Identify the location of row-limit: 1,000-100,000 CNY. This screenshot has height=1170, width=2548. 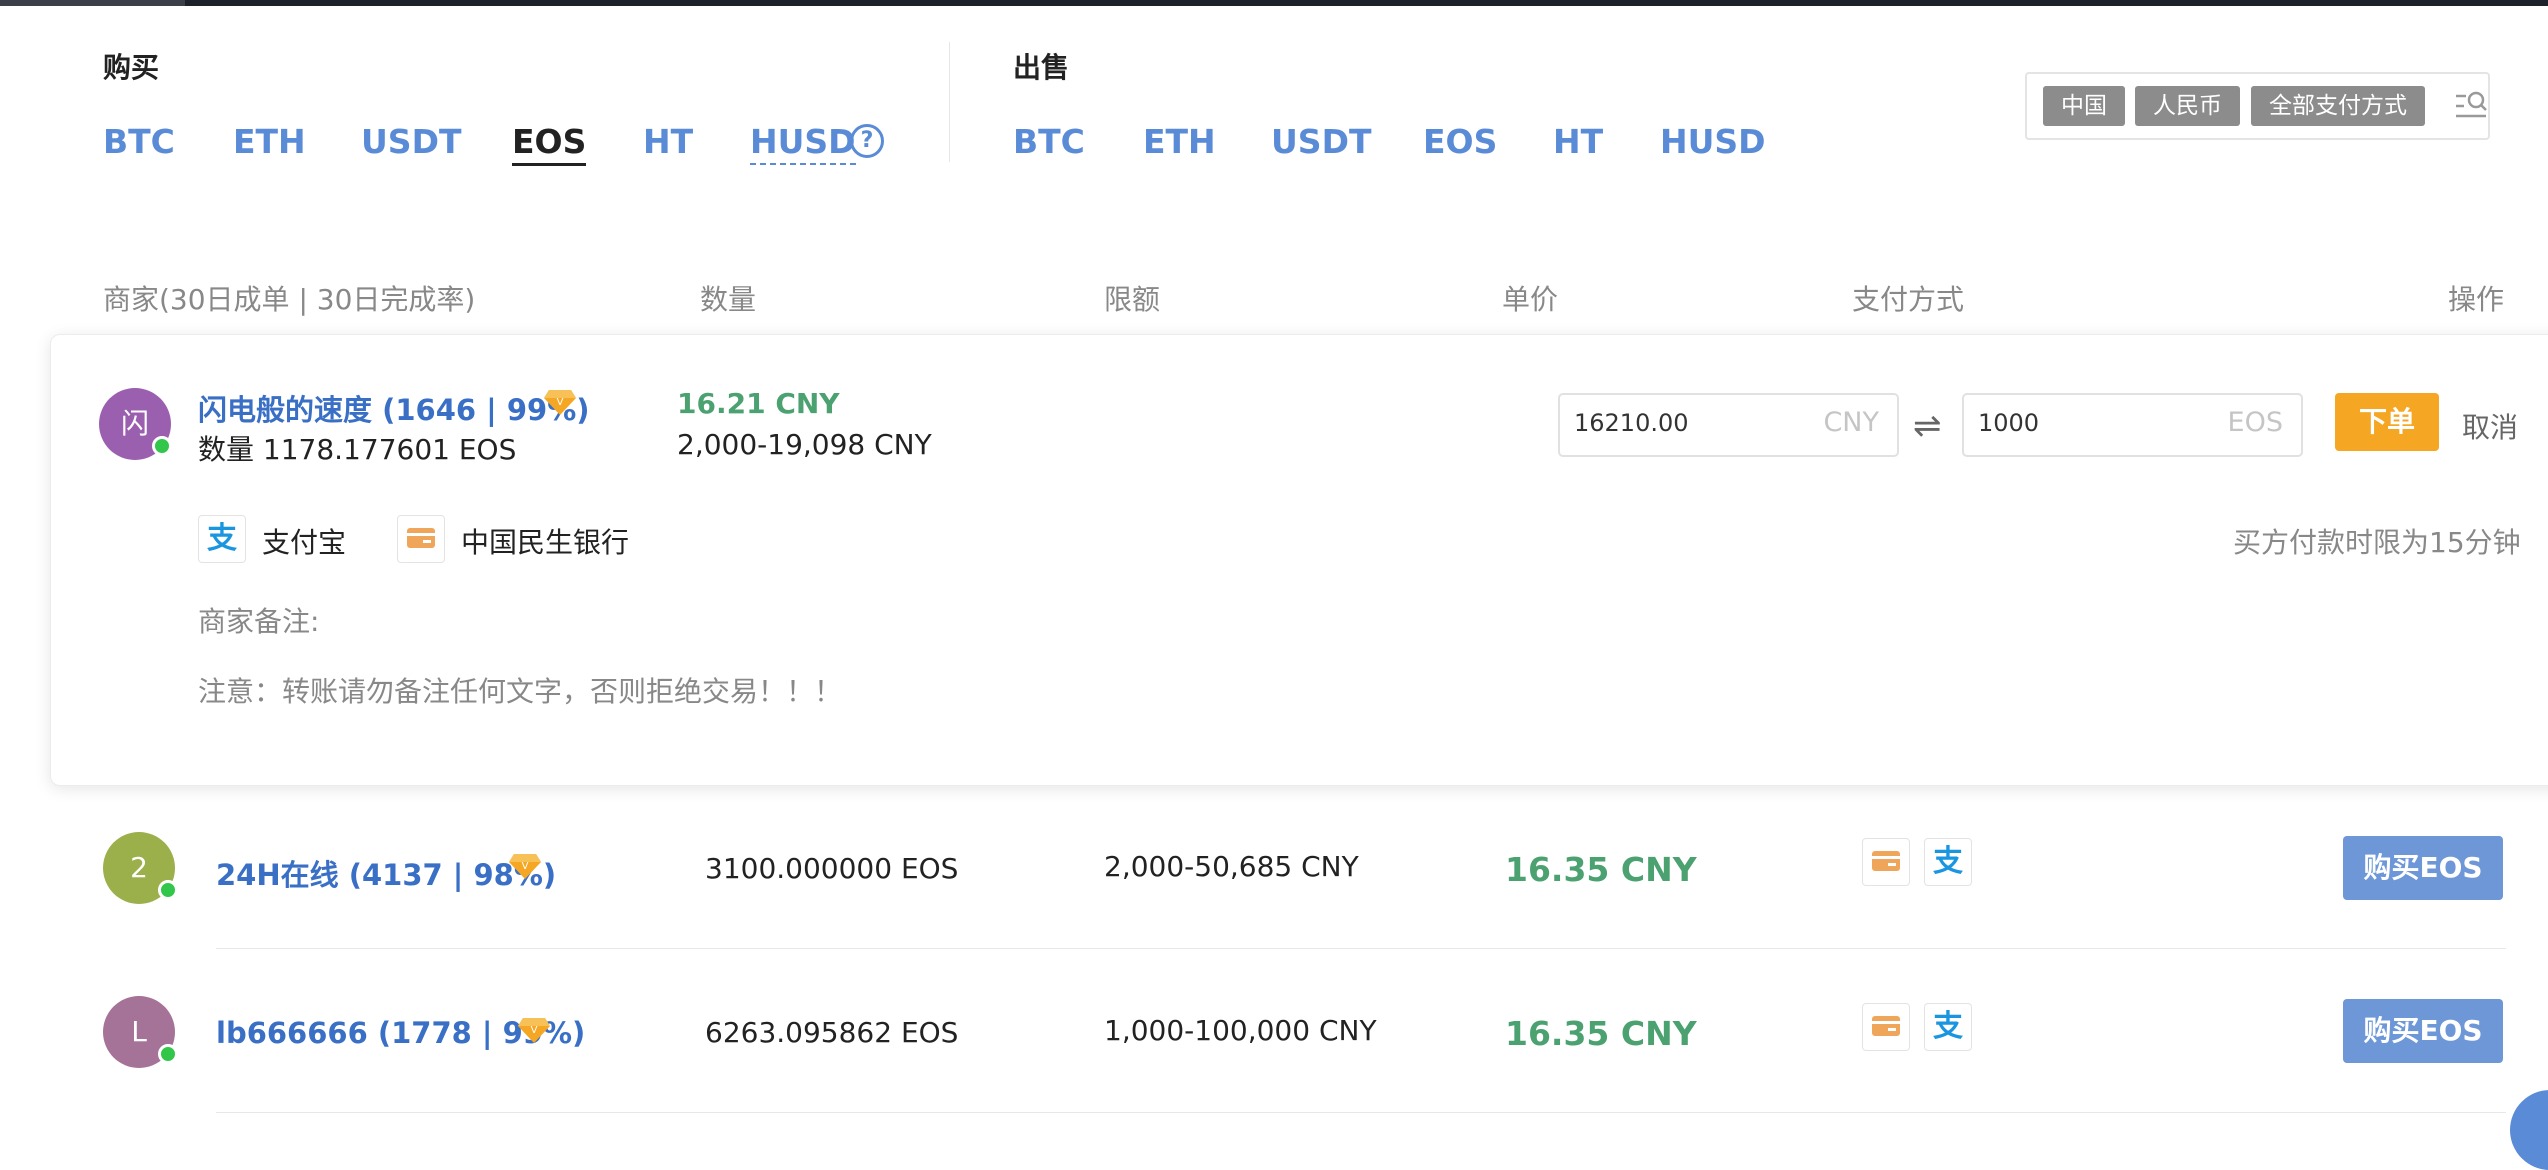
(1240, 1030).